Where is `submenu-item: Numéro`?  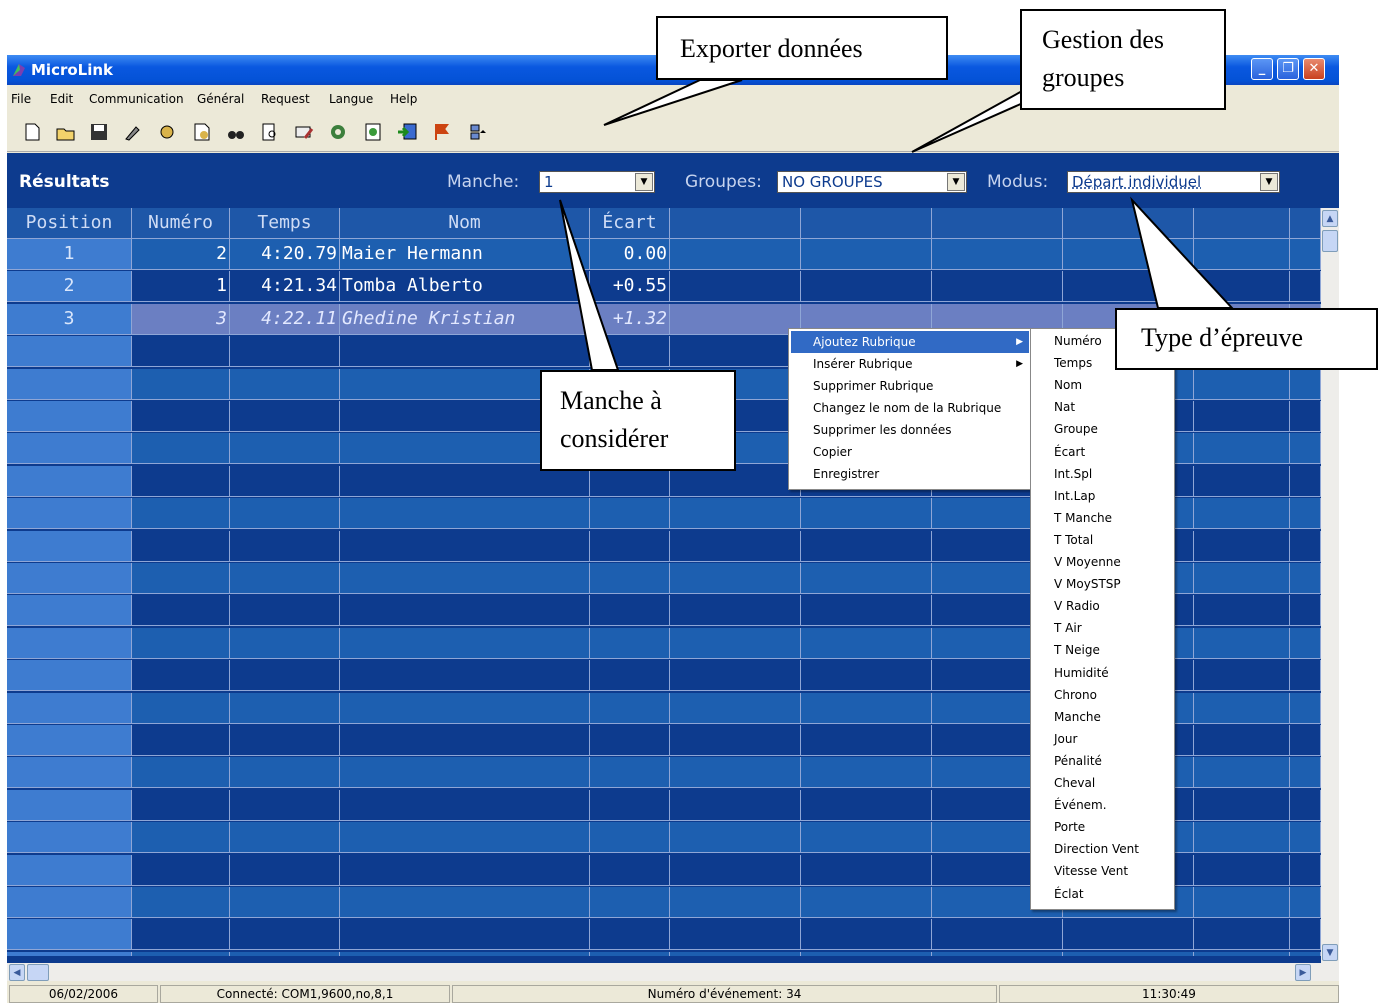
submenu-item: Numéro is located at coordinates (1078, 341).